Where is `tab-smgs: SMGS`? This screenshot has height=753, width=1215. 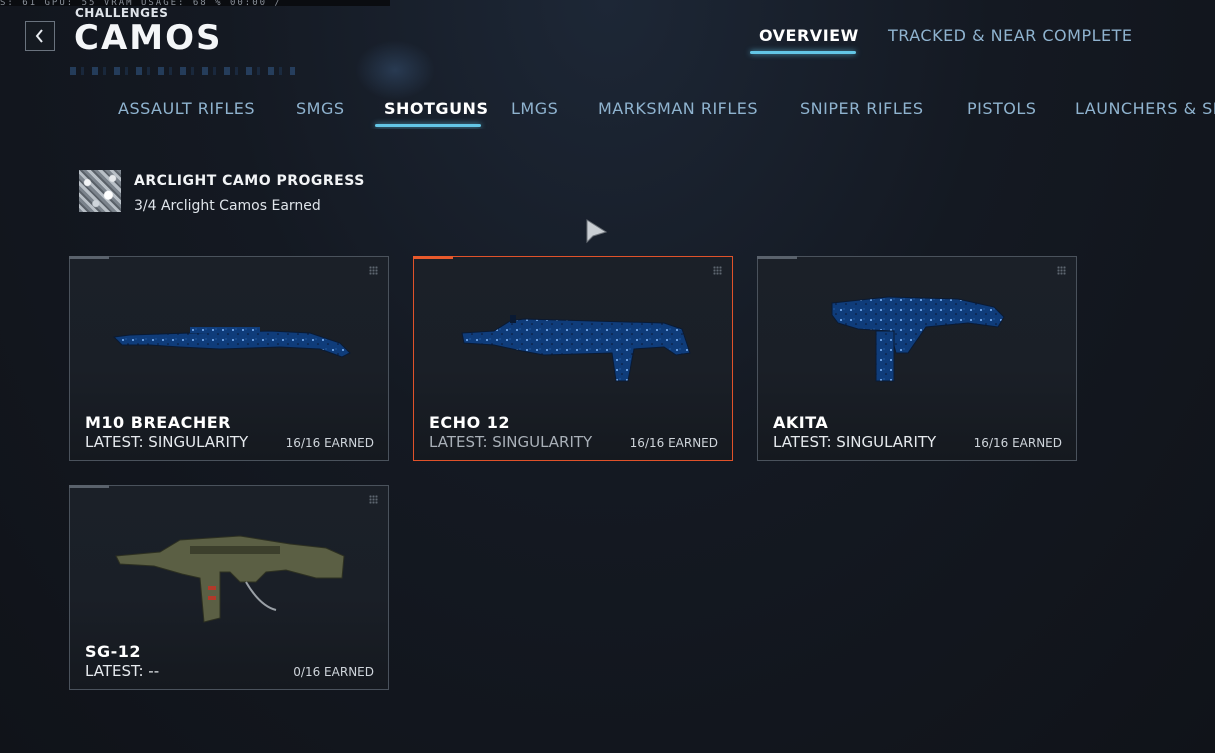 tab-smgs: SMGS is located at coordinates (320, 108).